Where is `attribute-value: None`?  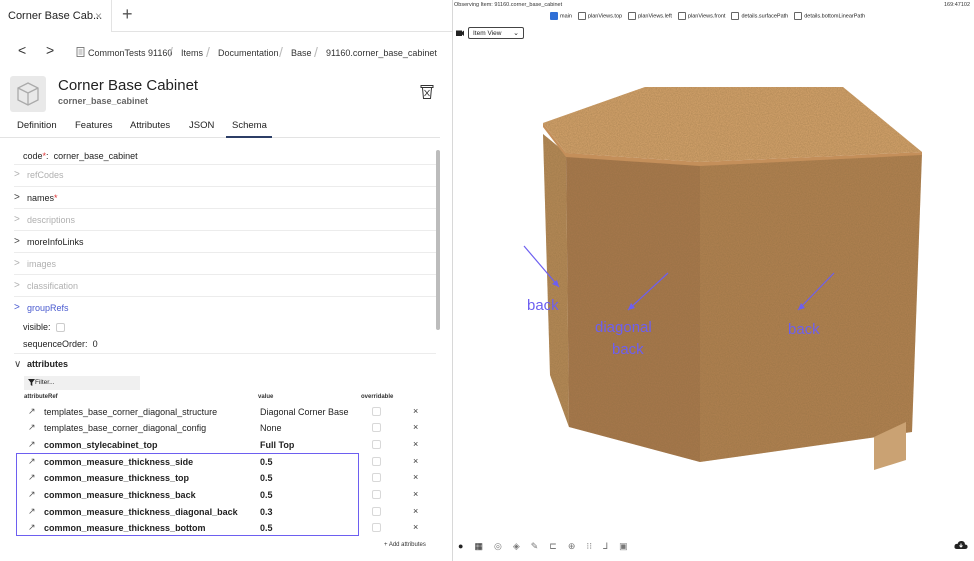 attribute-value: None is located at coordinates (271, 428).